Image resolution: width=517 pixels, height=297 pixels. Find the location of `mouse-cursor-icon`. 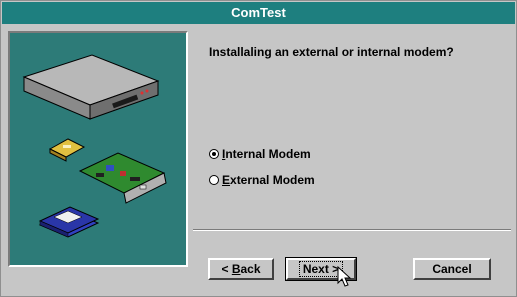

mouse-cursor-icon is located at coordinates (344, 276).